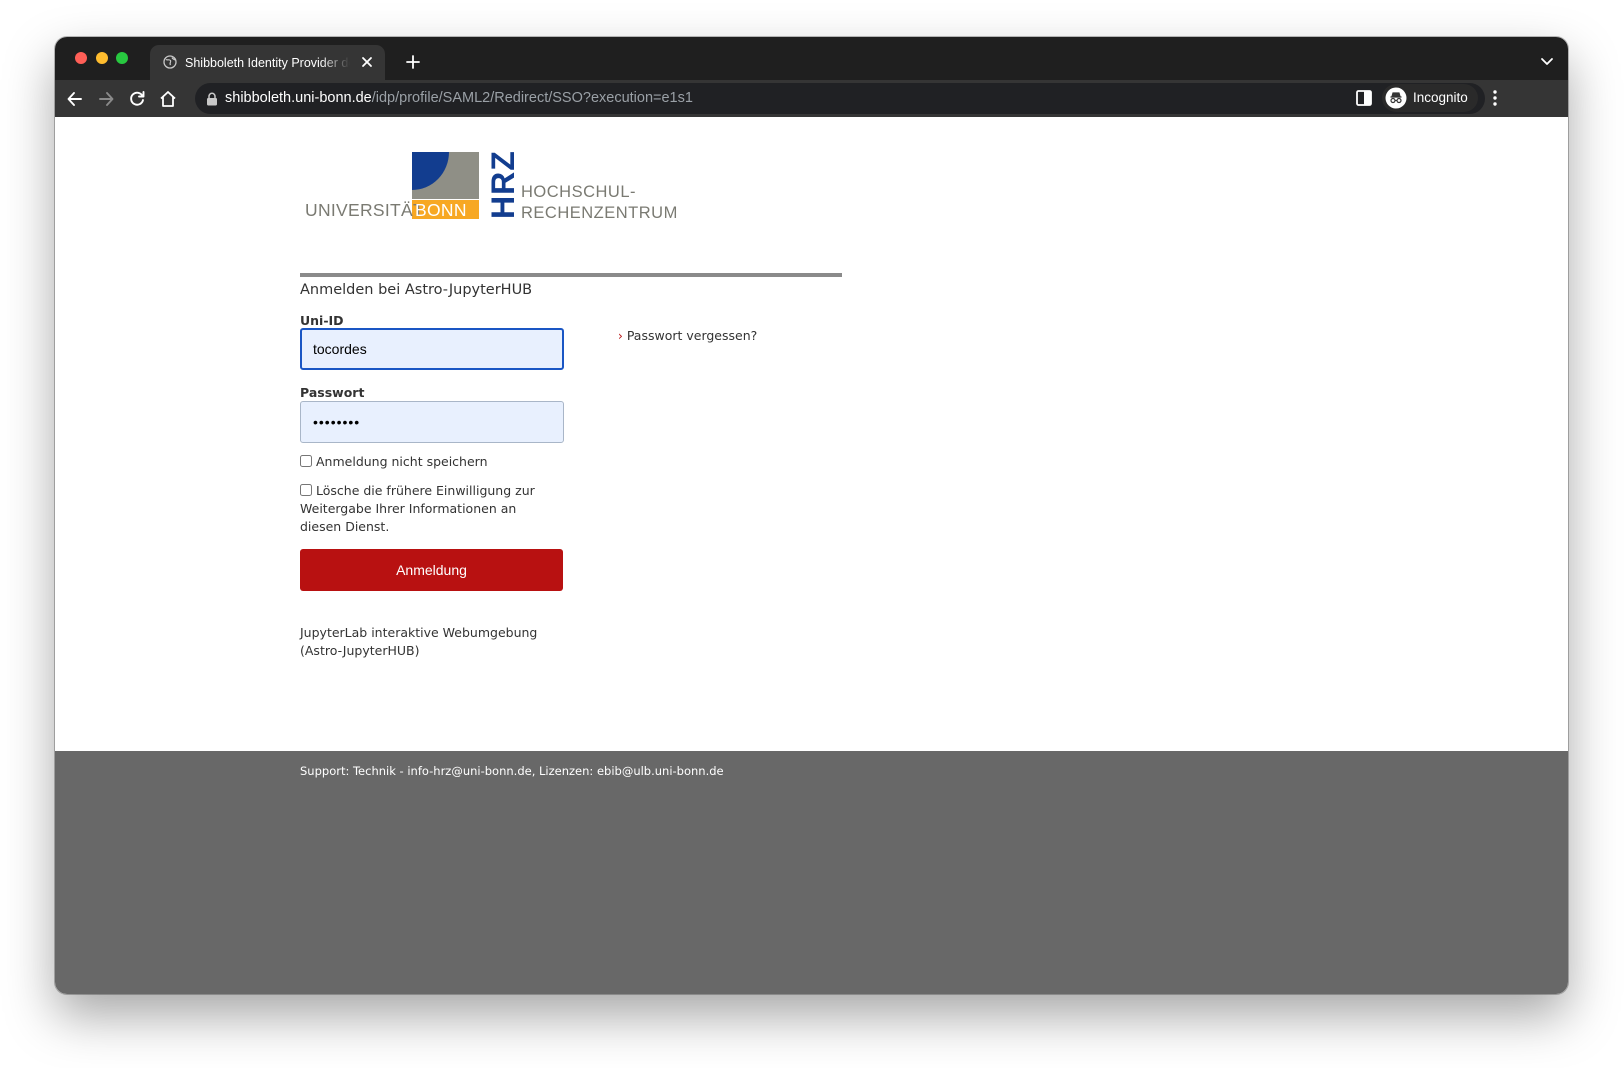 This screenshot has height=1068, width=1624. What do you see at coordinates (578, 192) in the screenshot?
I see `logo-hrz-line1: HOCHSCHUL-` at bounding box center [578, 192].